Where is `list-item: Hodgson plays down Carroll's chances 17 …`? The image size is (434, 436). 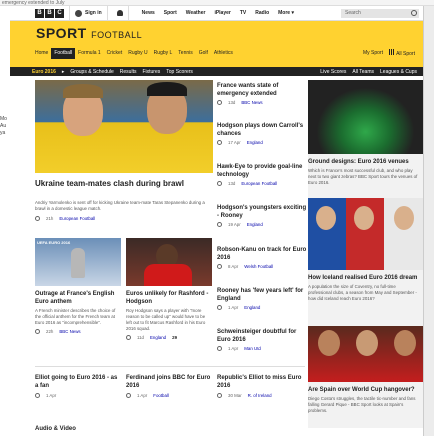 list-item: Hodgson plays down Carroll's chances 17 … is located at coordinates (262, 133).